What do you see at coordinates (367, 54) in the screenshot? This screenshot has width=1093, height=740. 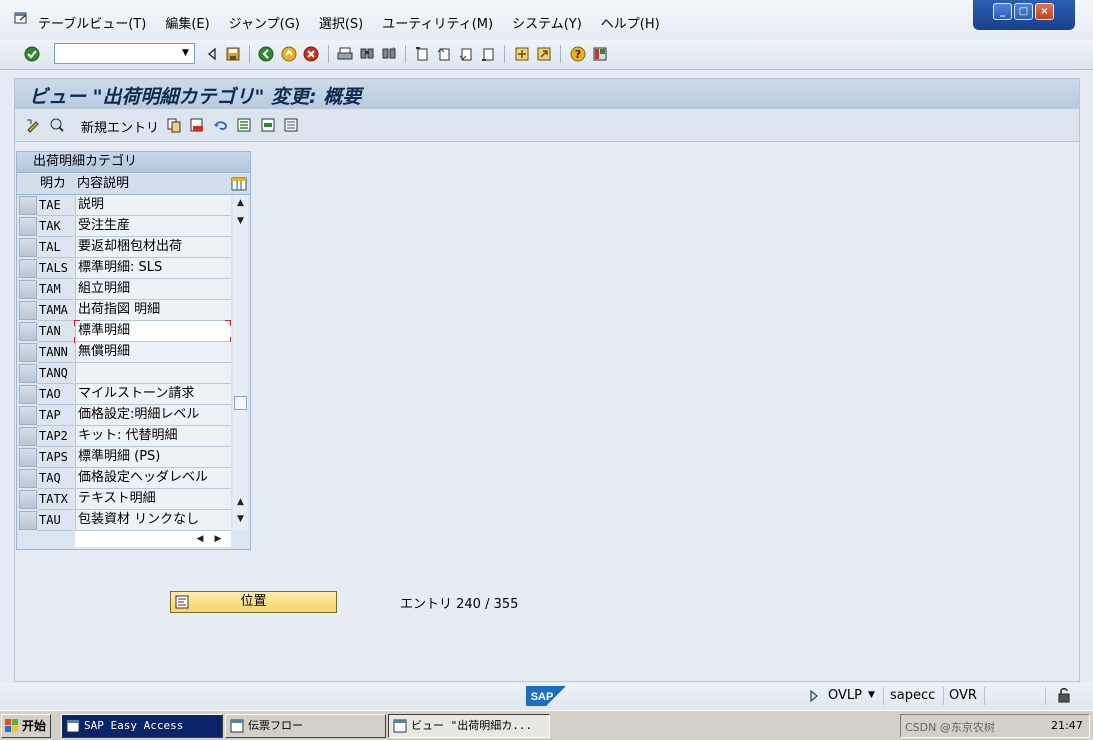 I see `find-icon` at bounding box center [367, 54].